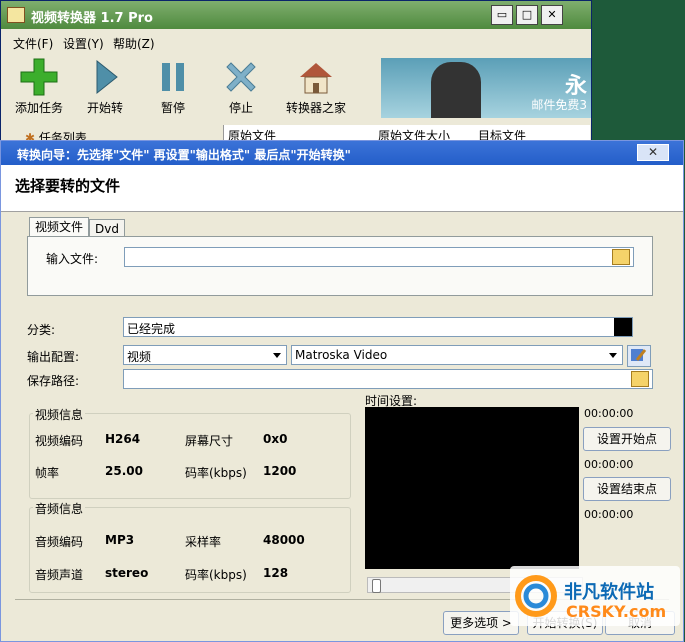  What do you see at coordinates (47, 473) in the screenshot?
I see `frame-rate-label: 帧率` at bounding box center [47, 473].